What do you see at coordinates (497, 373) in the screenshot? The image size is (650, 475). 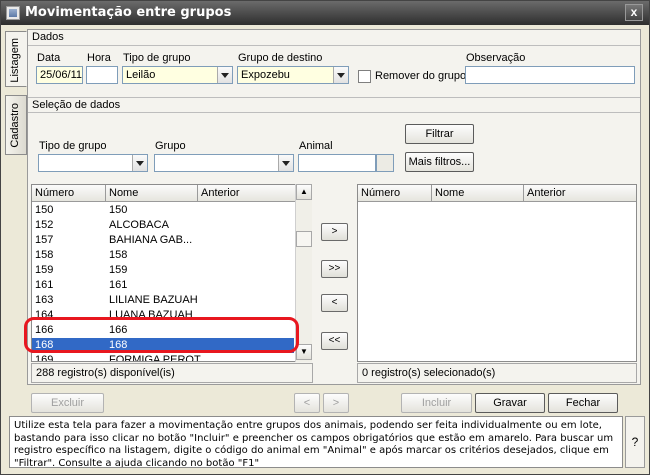 I see `selecionados-status: 0 registro(s) selecionado(s)` at bounding box center [497, 373].